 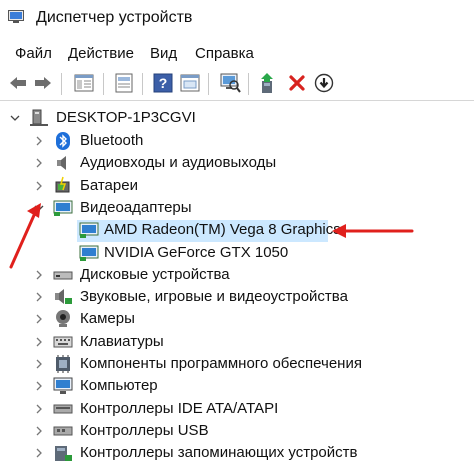 What do you see at coordinates (122, 341) in the screenshot?
I see `tree-category-label: Клавиатуры` at bounding box center [122, 341].